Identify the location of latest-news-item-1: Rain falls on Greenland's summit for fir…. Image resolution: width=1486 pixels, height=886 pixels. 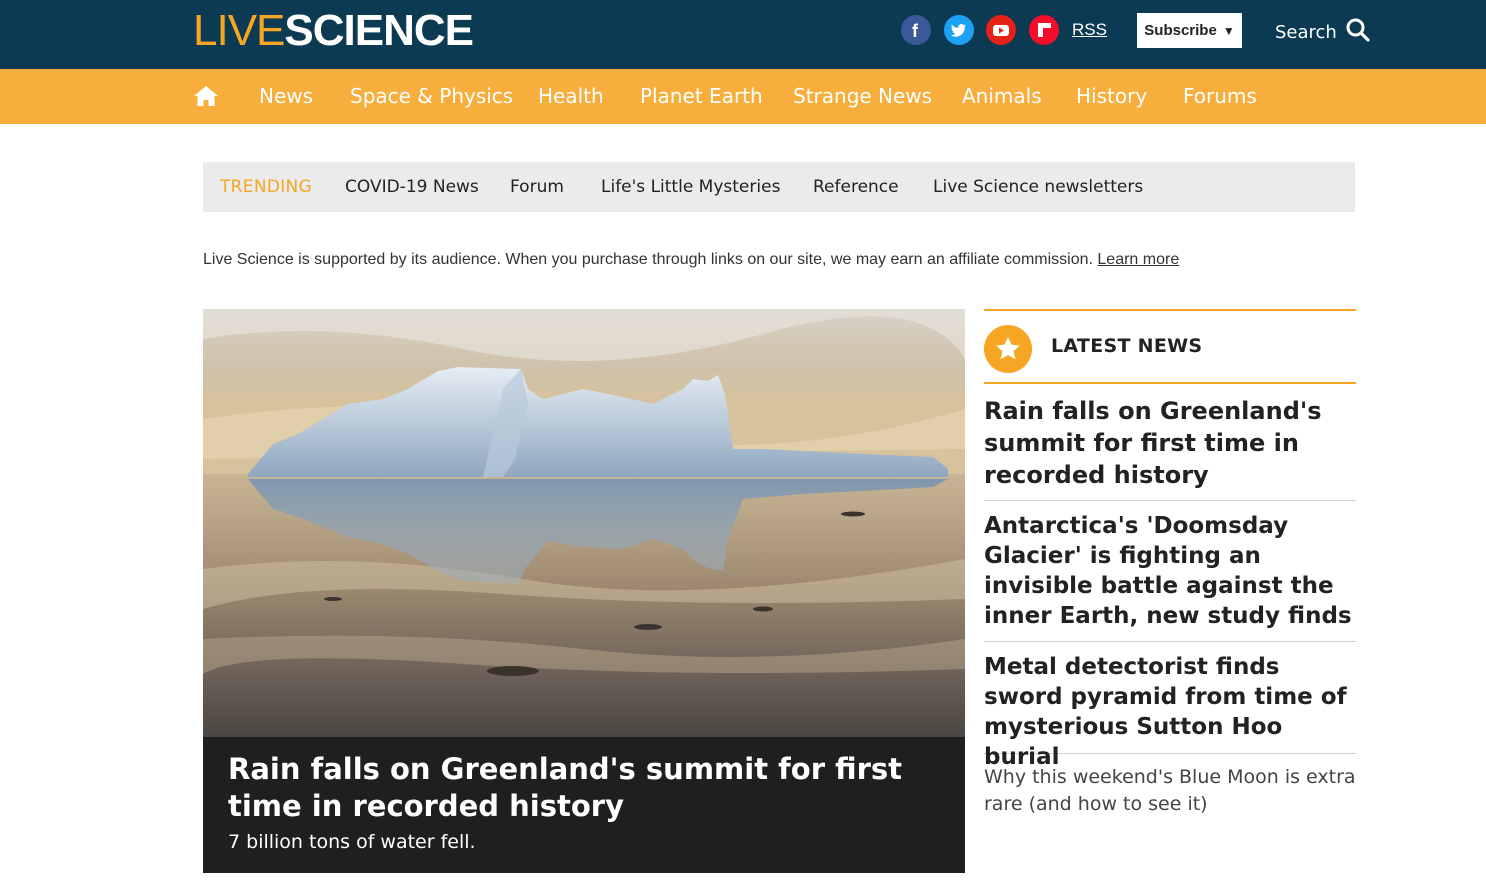
(1170, 448).